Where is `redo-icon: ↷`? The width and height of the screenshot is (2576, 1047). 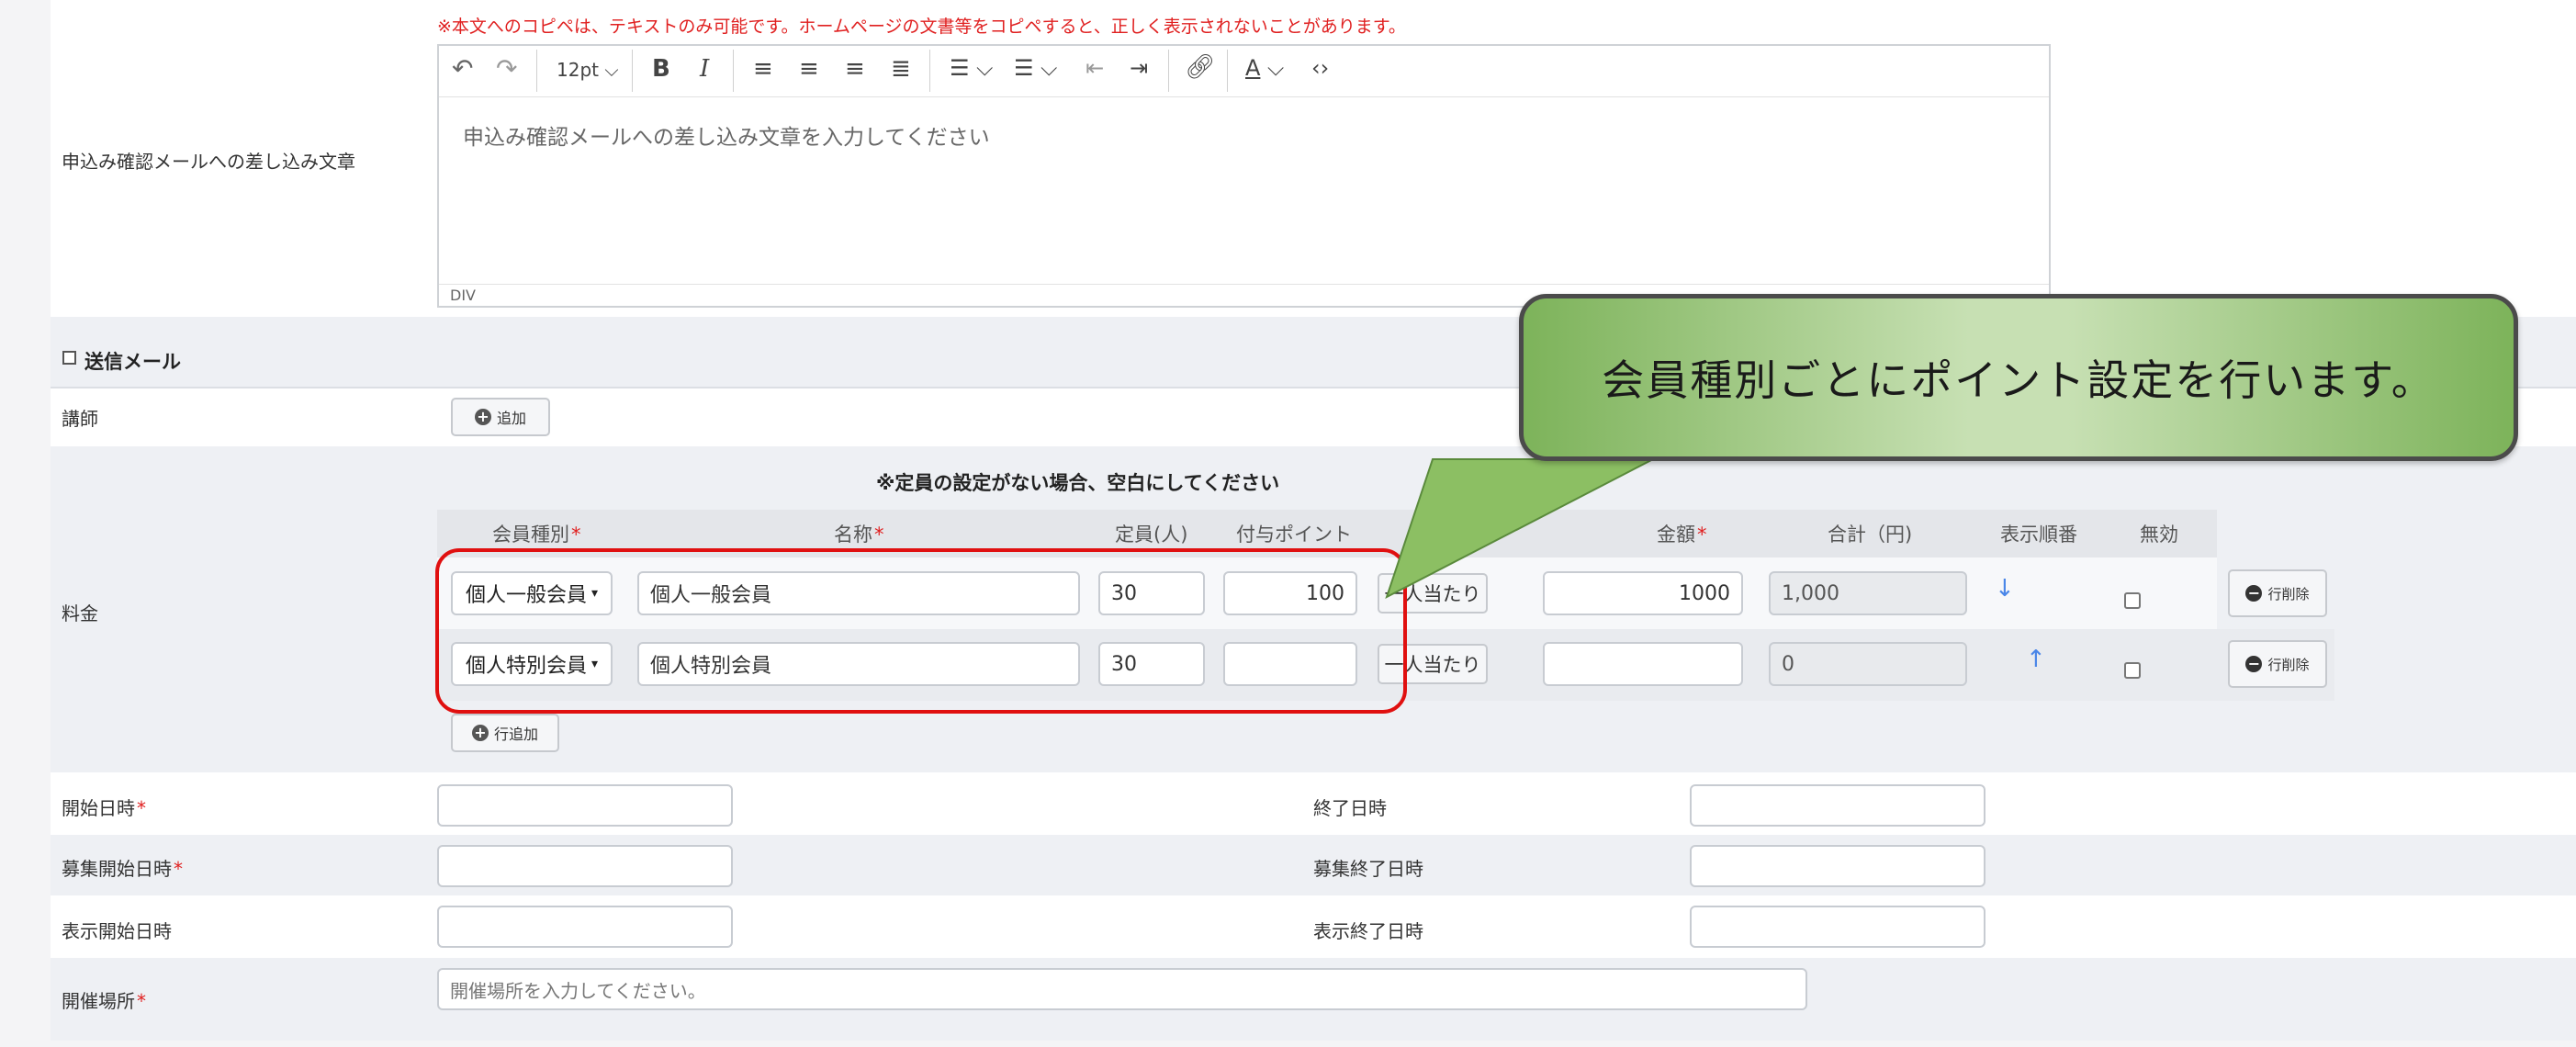 redo-icon: ↷ is located at coordinates (506, 68).